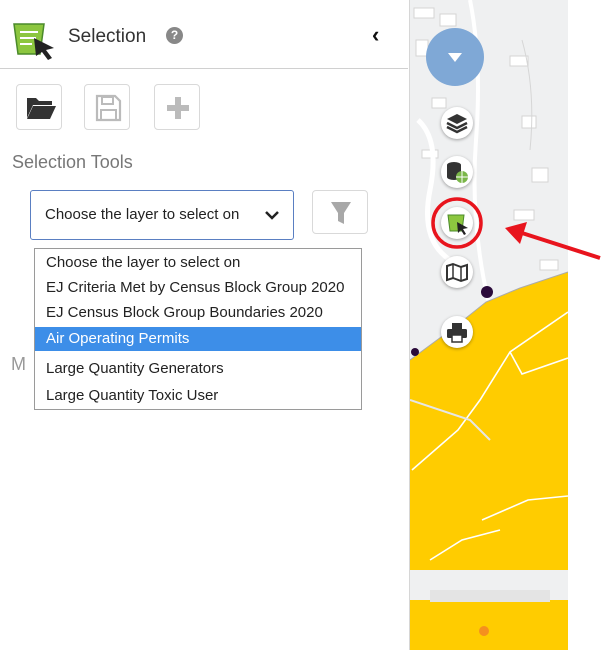 The width and height of the screenshot is (610, 650). I want to click on highlight-circle-annotation, so click(457, 223).